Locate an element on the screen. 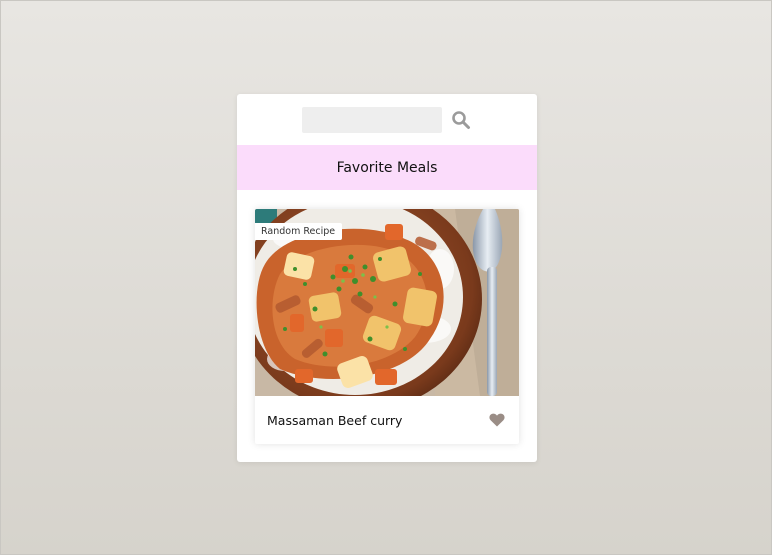  favorite-button is located at coordinates (497, 420).